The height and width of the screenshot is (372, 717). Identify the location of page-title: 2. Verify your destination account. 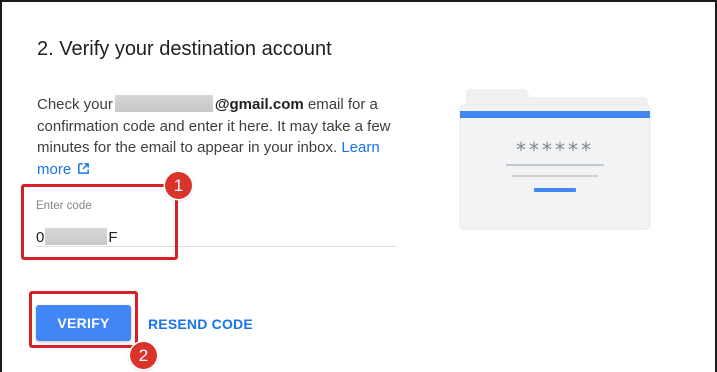
(184, 49).